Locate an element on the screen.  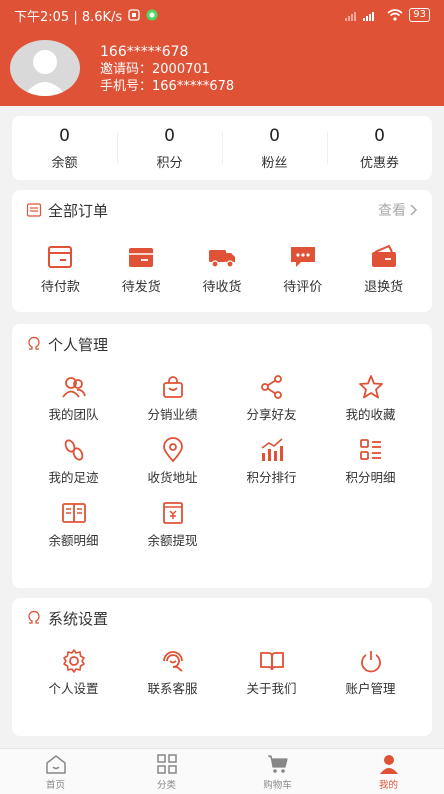
points-detail: 积分明细 is located at coordinates (370, 461).